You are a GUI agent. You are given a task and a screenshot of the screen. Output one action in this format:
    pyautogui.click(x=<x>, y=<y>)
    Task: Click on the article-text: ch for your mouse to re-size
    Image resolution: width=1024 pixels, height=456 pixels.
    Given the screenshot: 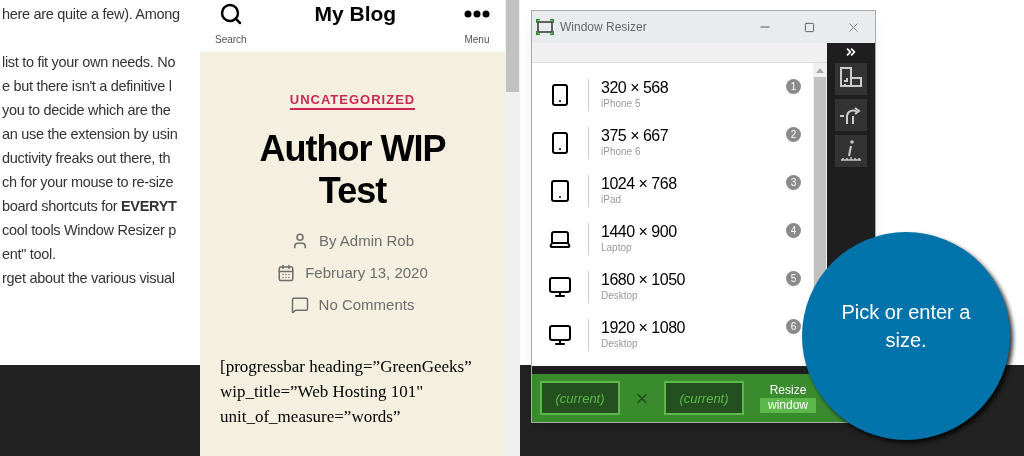 What is the action you would take?
    pyautogui.click(x=88, y=182)
    